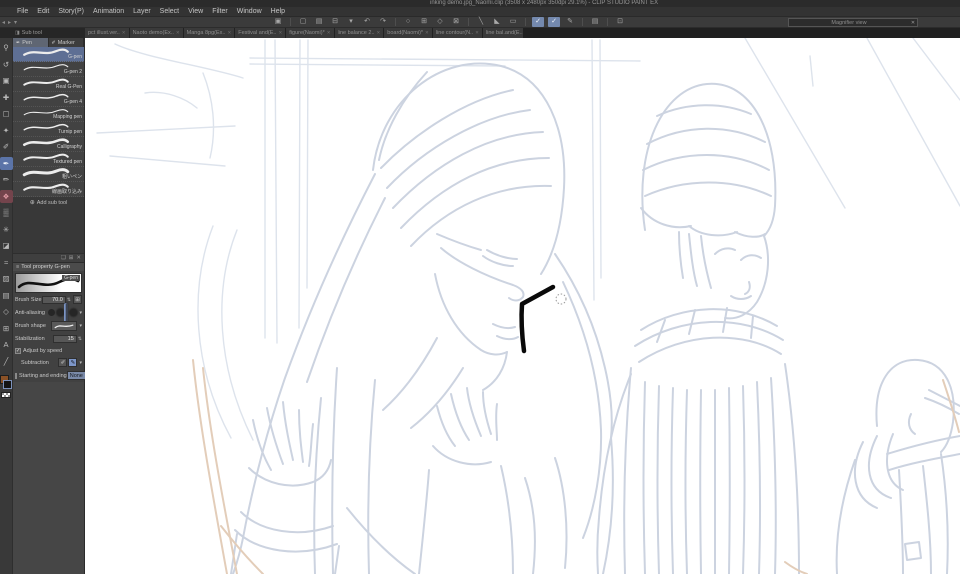  I want to click on menu-animation: Animation, so click(108, 11).